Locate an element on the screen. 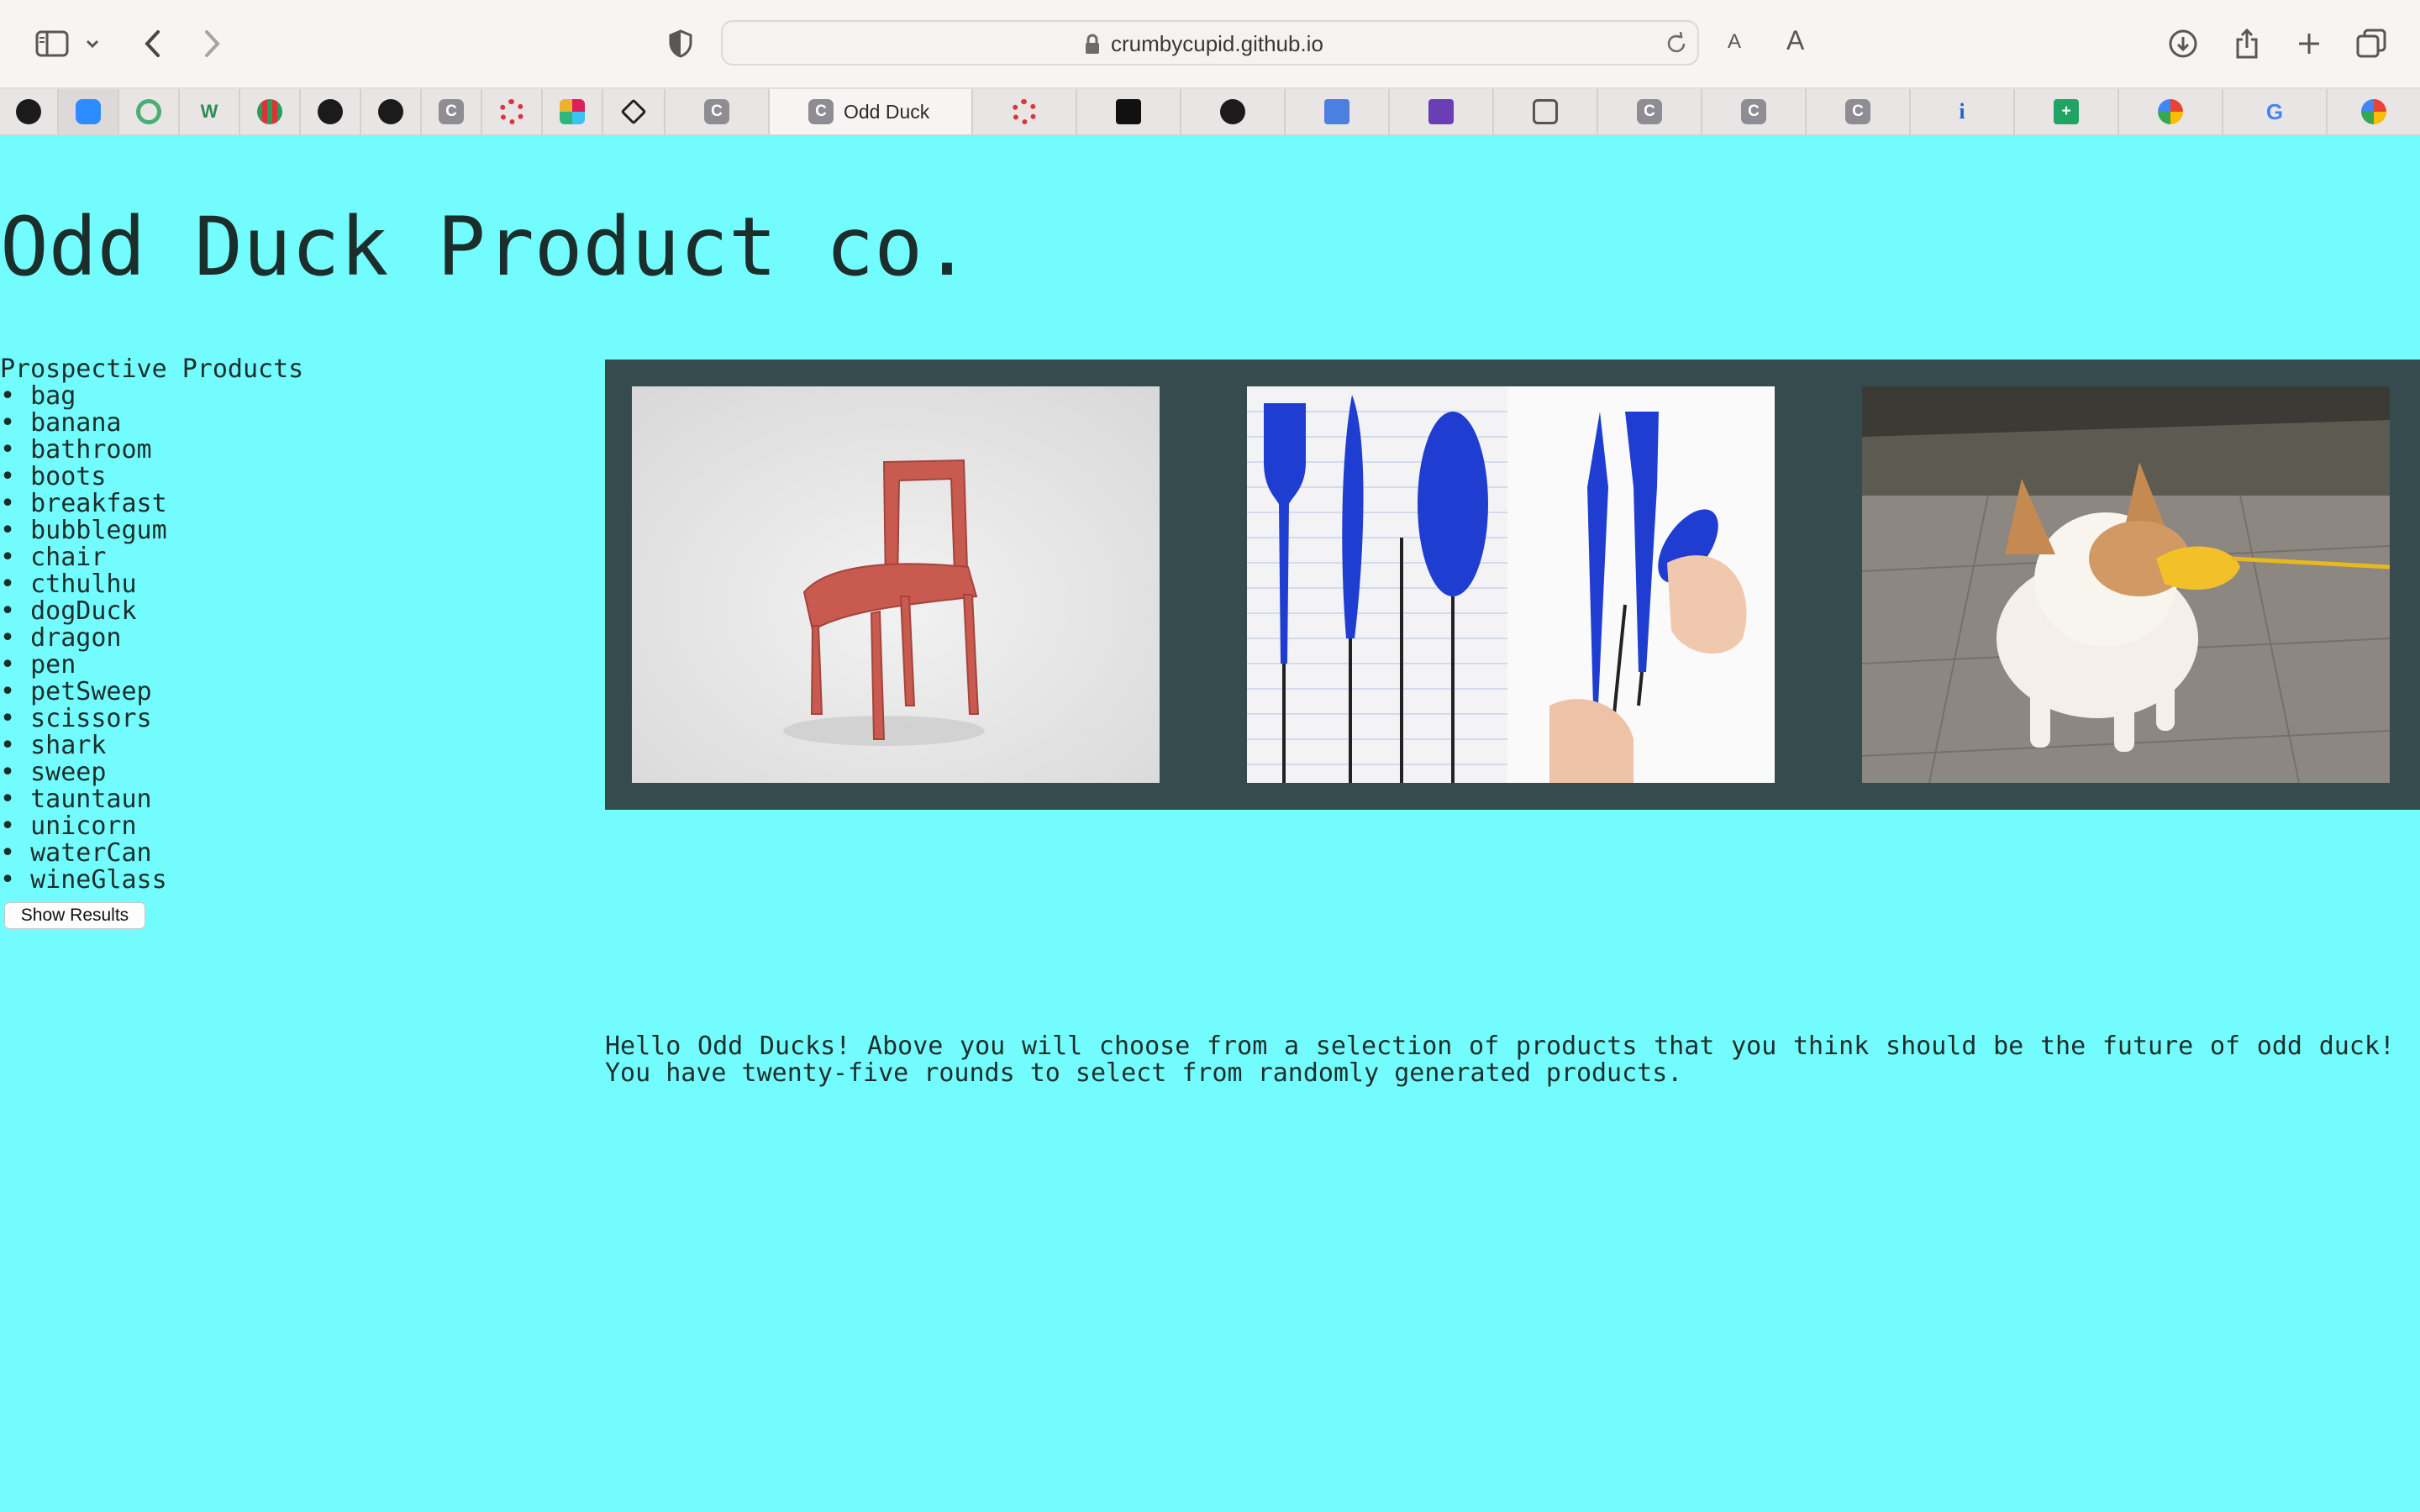 The height and width of the screenshot is (1512, 2420). product-image-pen is located at coordinates (1511, 584).